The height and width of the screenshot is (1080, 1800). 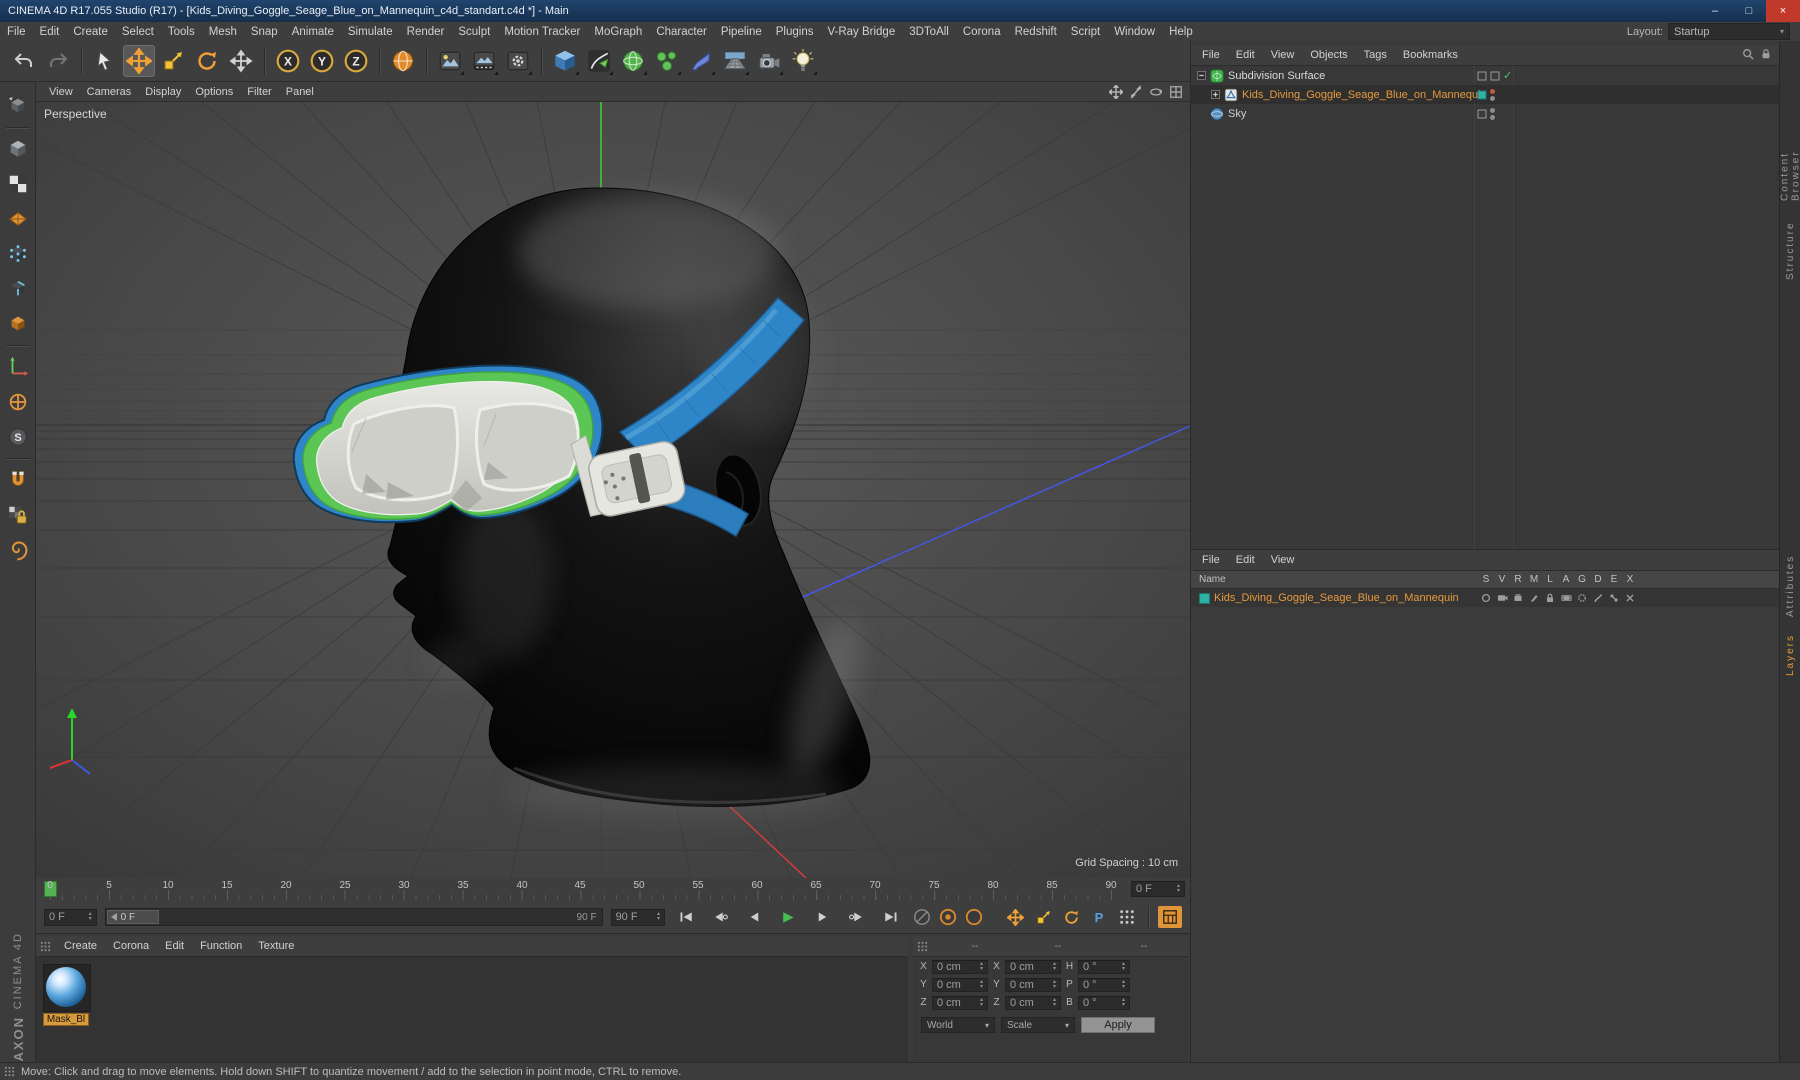 I want to click on tab-attributes: Attributes, so click(x=1790, y=586).